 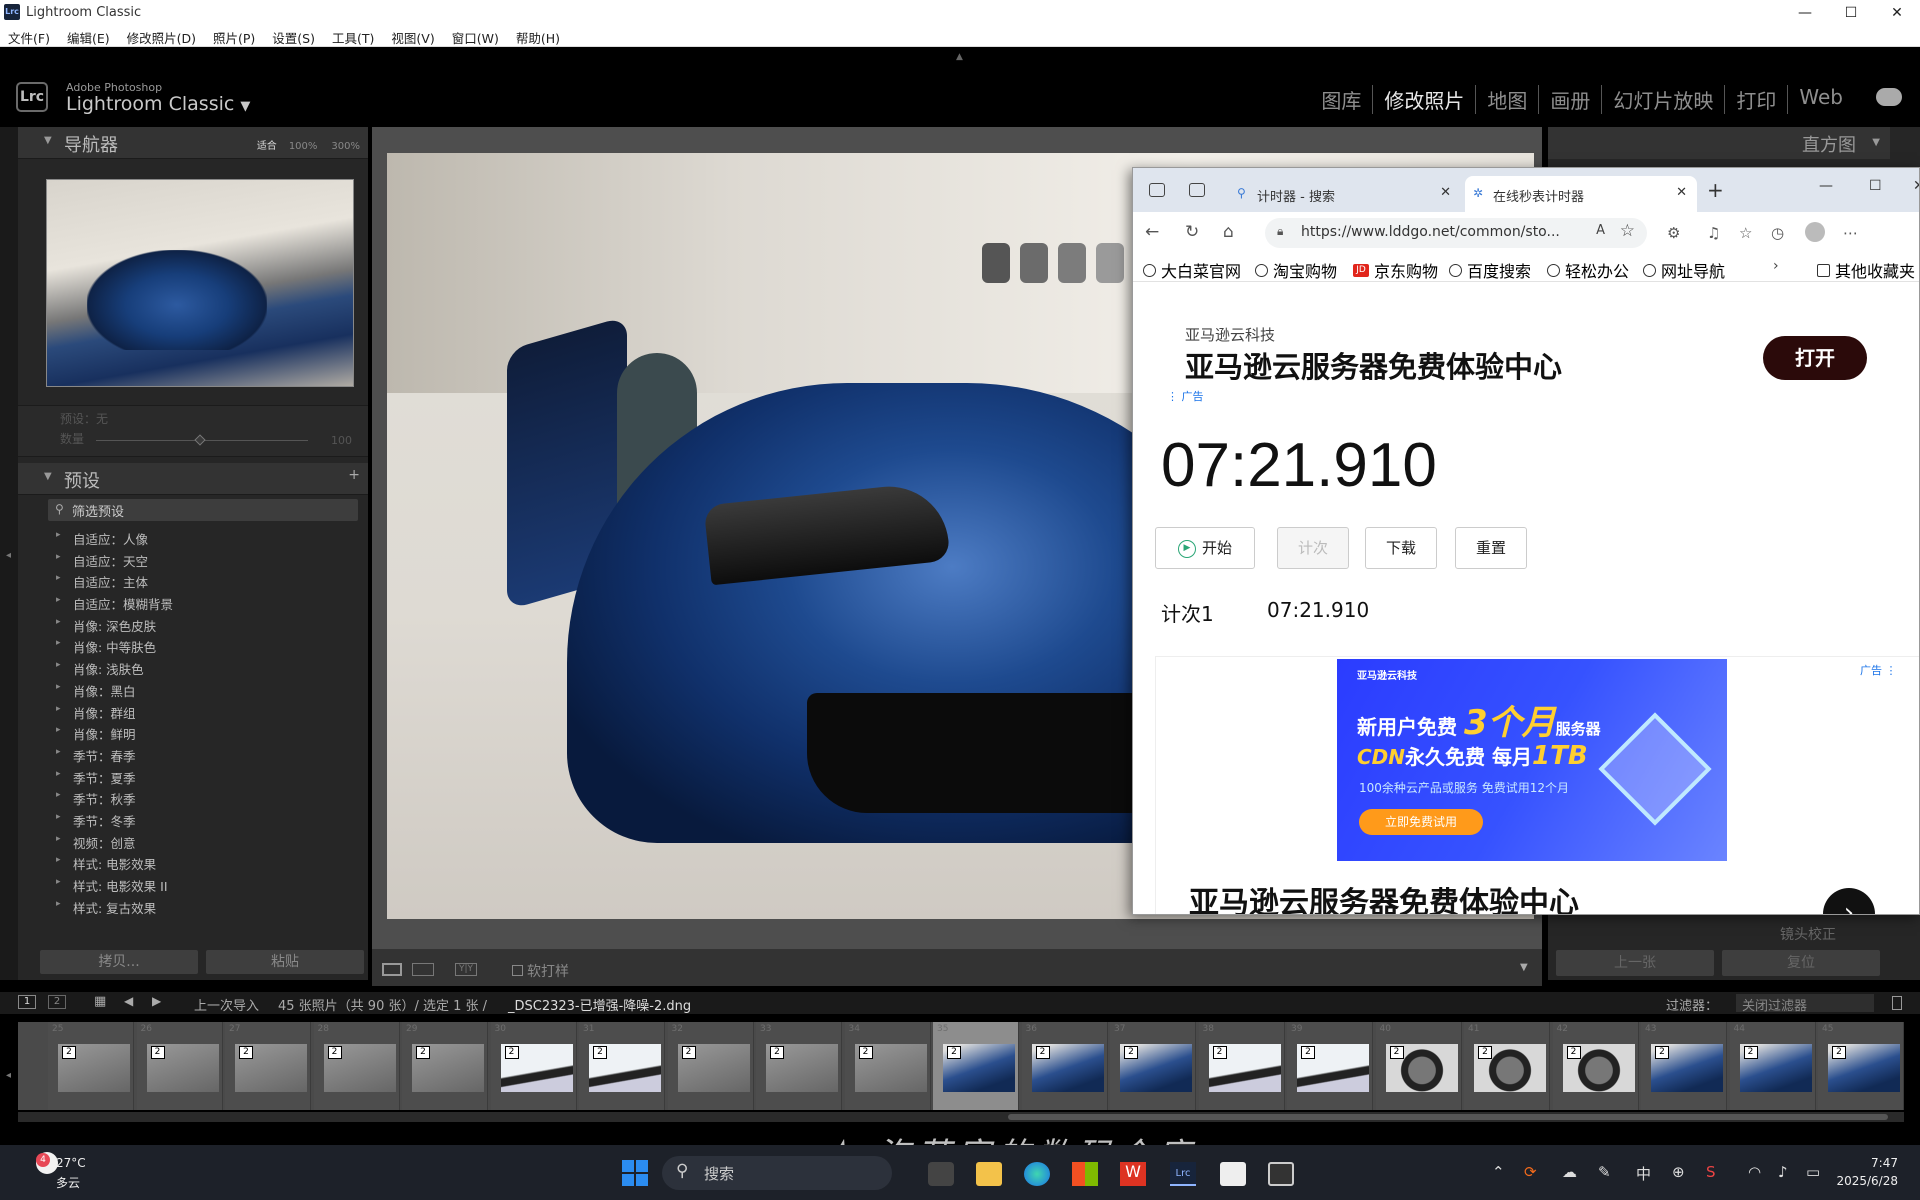 I want to click on zoom-300: 300%, so click(x=345, y=146).